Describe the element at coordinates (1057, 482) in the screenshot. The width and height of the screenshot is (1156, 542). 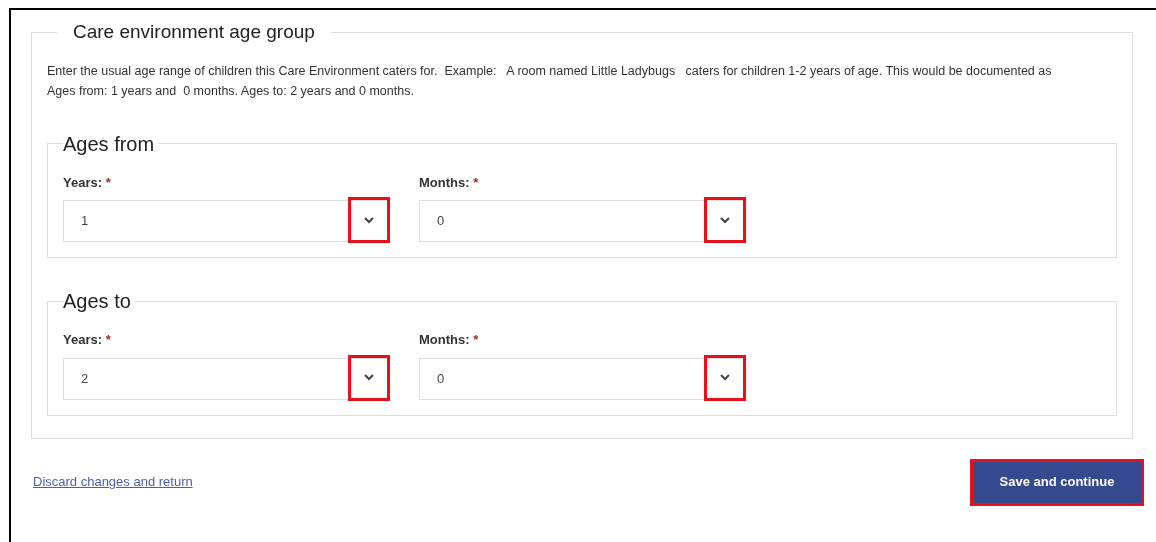
I see `save-button: Save and continue` at that location.